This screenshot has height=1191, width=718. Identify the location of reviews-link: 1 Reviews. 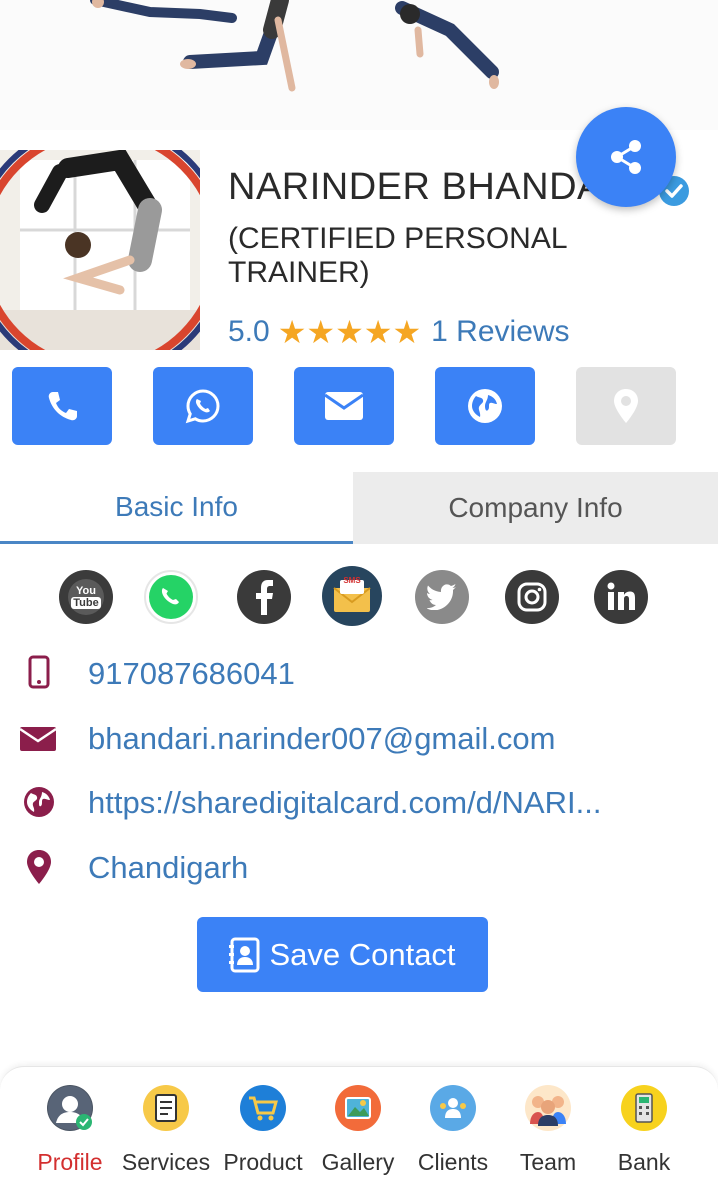
(500, 332).